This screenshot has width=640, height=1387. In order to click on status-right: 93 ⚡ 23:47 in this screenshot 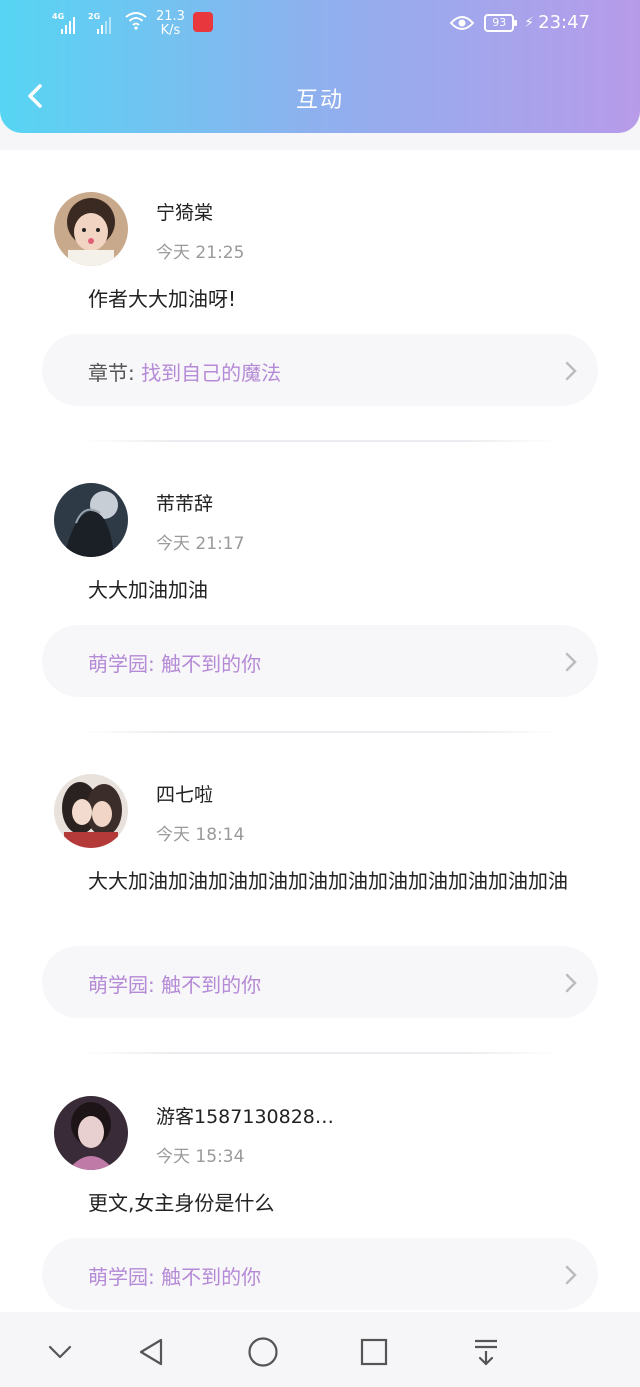, I will do `click(520, 22)`.